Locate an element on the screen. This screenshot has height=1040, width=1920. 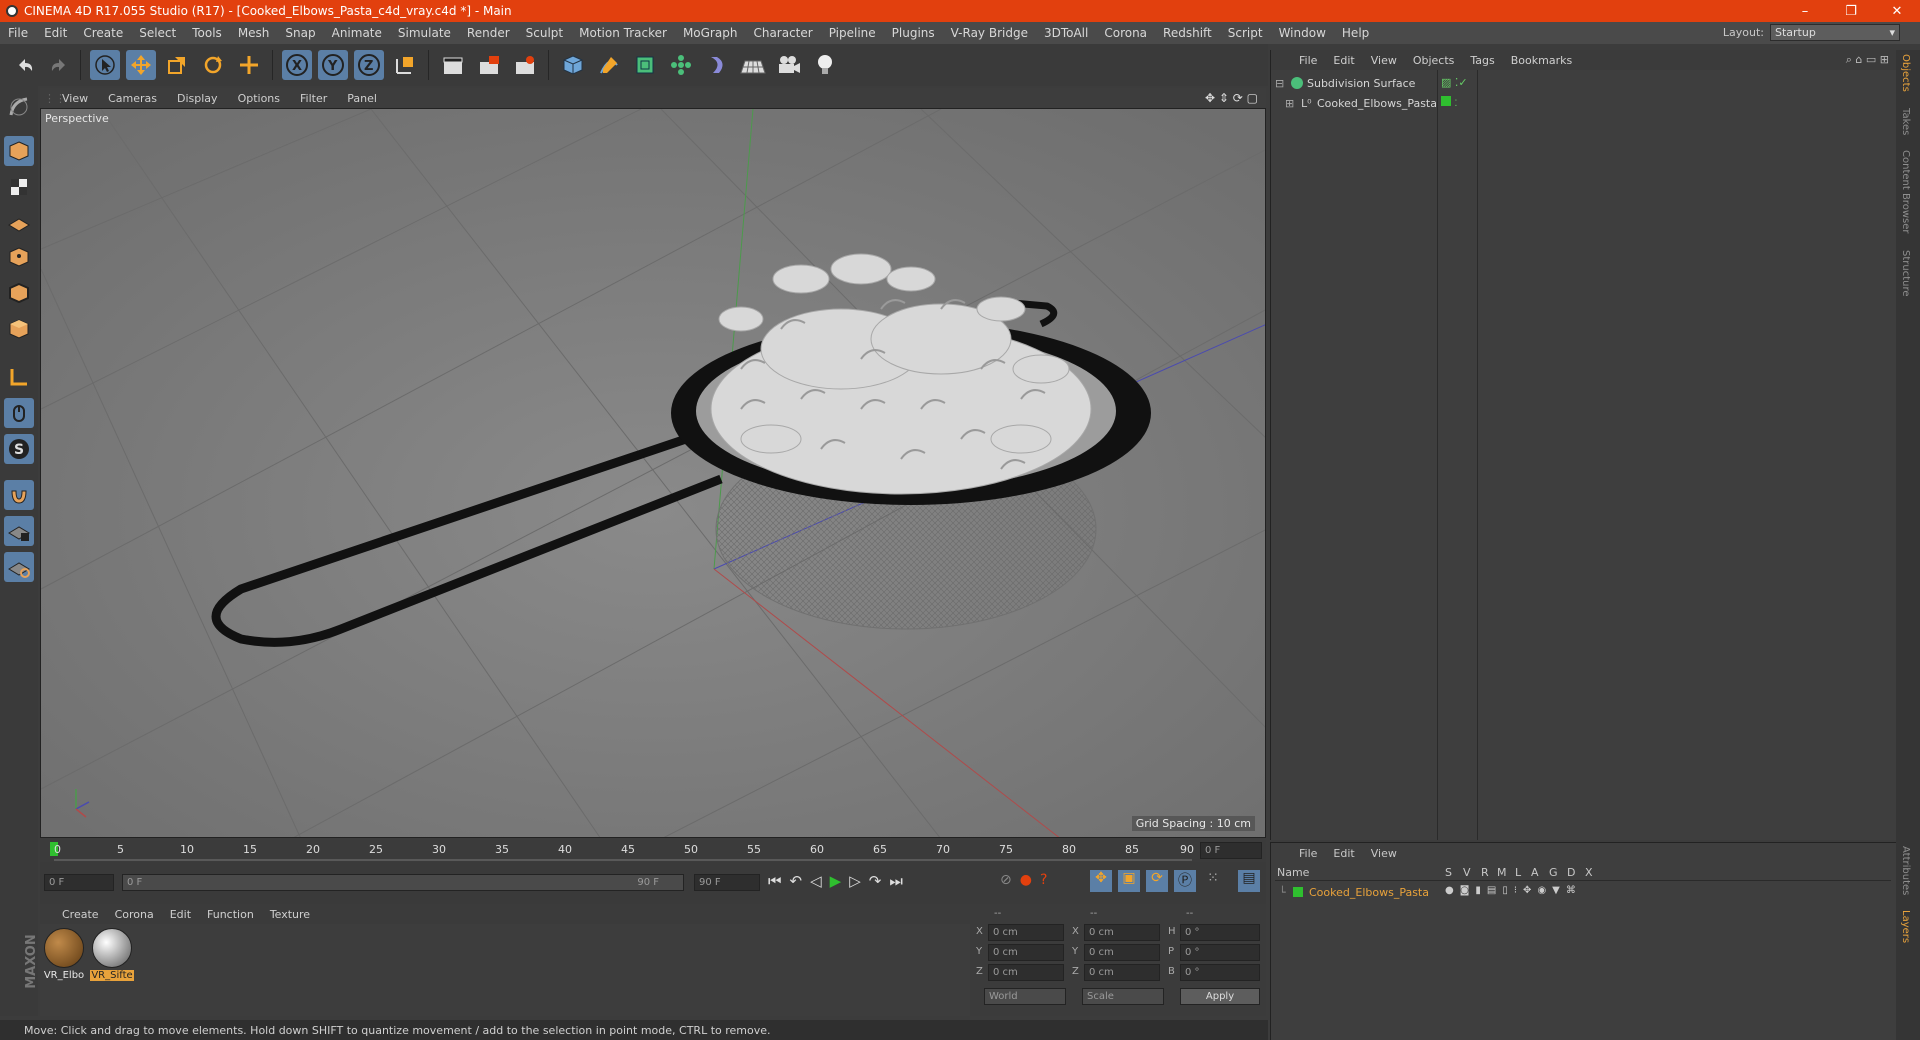
object-menu-file: File is located at coordinates (1308, 60).